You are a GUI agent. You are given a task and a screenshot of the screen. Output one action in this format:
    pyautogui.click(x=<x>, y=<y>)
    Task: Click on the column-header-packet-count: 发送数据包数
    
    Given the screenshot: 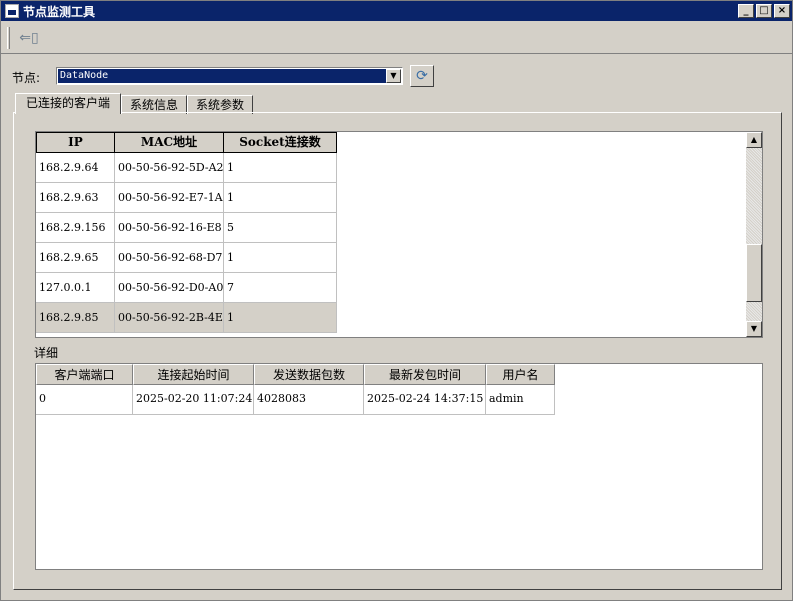 What is the action you would take?
    pyautogui.click(x=309, y=374)
    